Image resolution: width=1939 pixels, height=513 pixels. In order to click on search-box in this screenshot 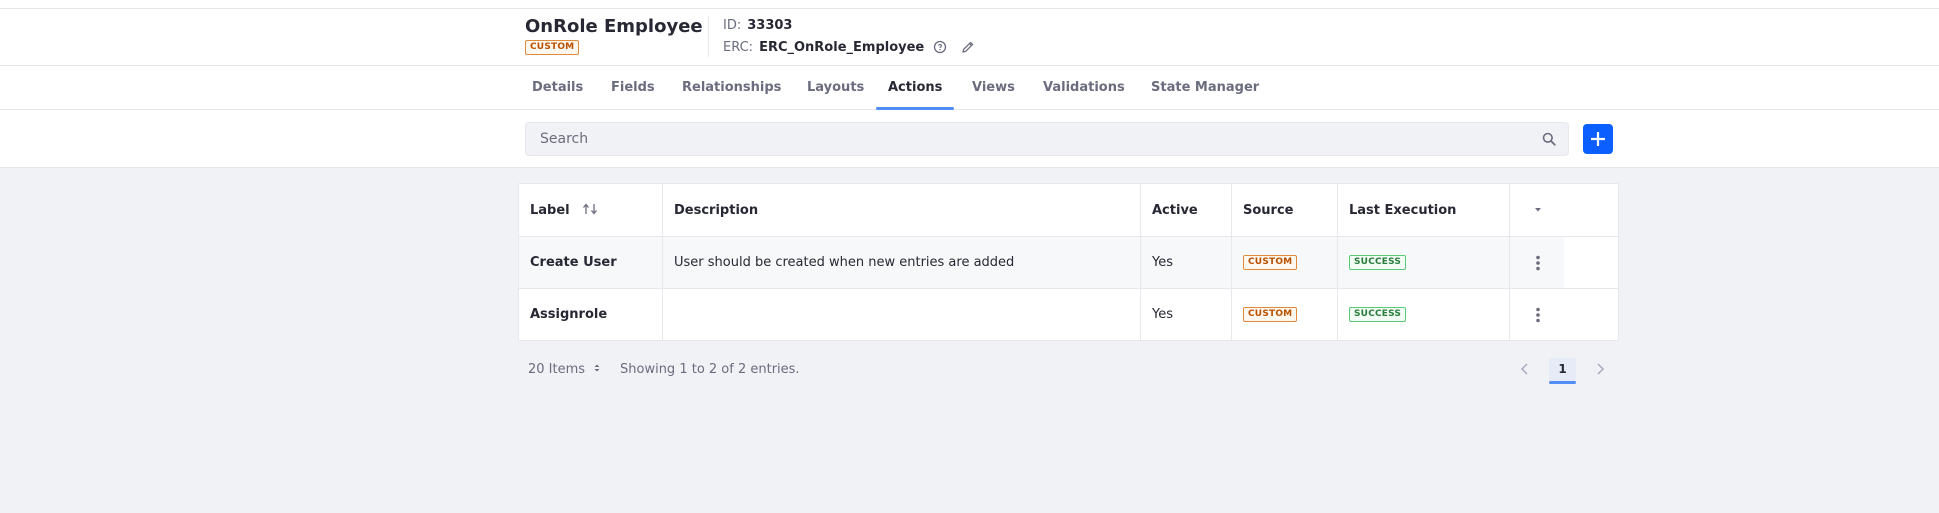, I will do `click(1047, 139)`.